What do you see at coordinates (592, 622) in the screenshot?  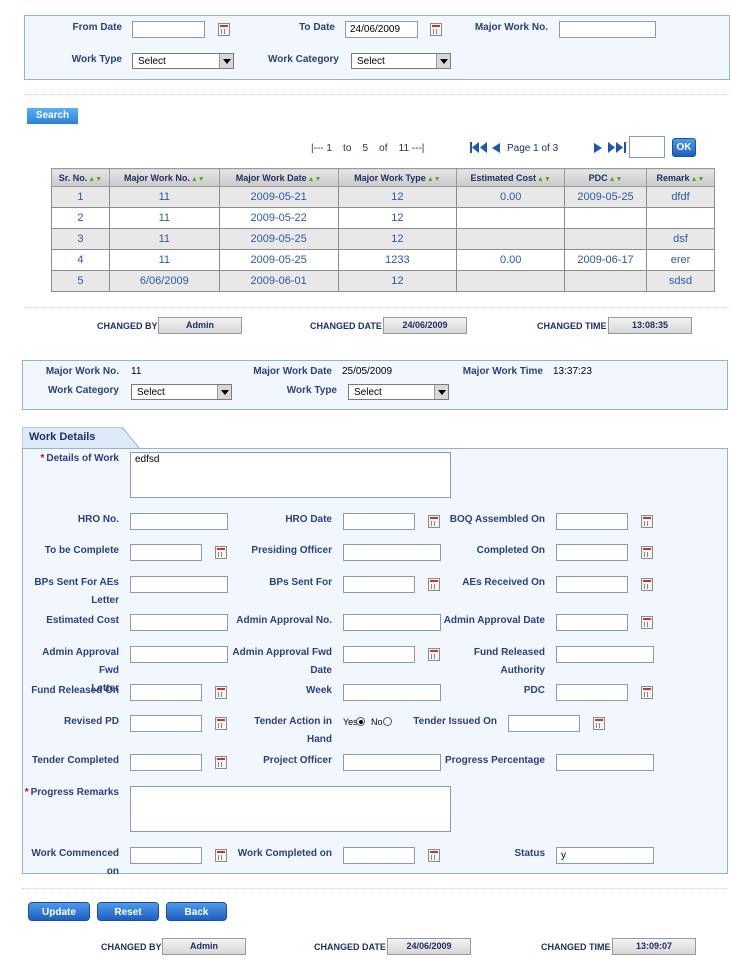 I see `admin-approval-date-input` at bounding box center [592, 622].